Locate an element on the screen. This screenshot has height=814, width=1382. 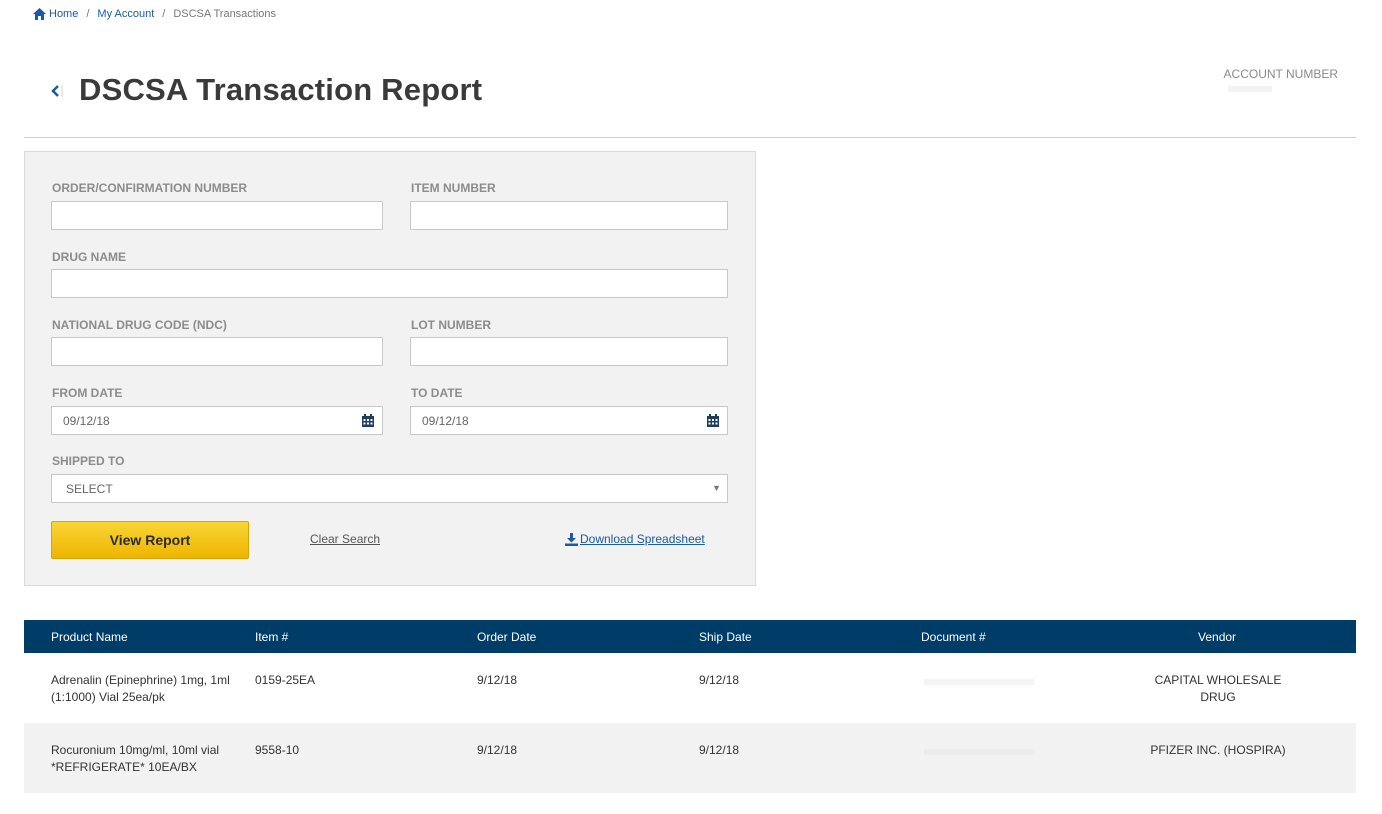
item-number-label: ITEM NUMBER is located at coordinates (453, 188).